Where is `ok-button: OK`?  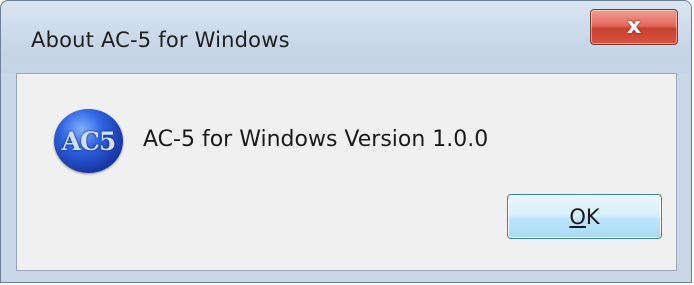 ok-button: OK is located at coordinates (584, 216).